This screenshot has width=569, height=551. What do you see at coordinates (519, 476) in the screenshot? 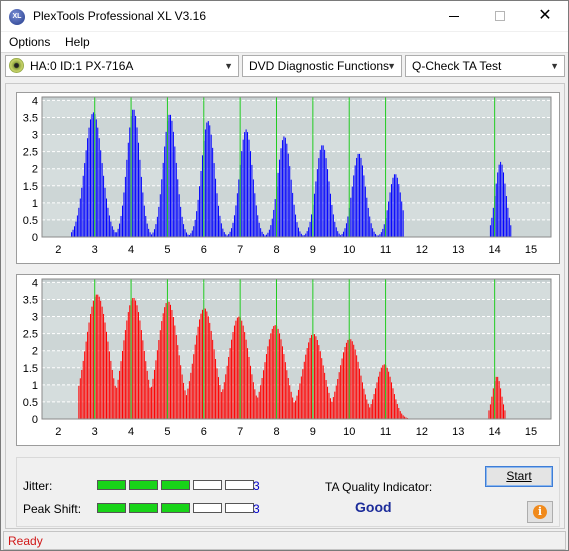
I see `start-button: Start` at bounding box center [519, 476].